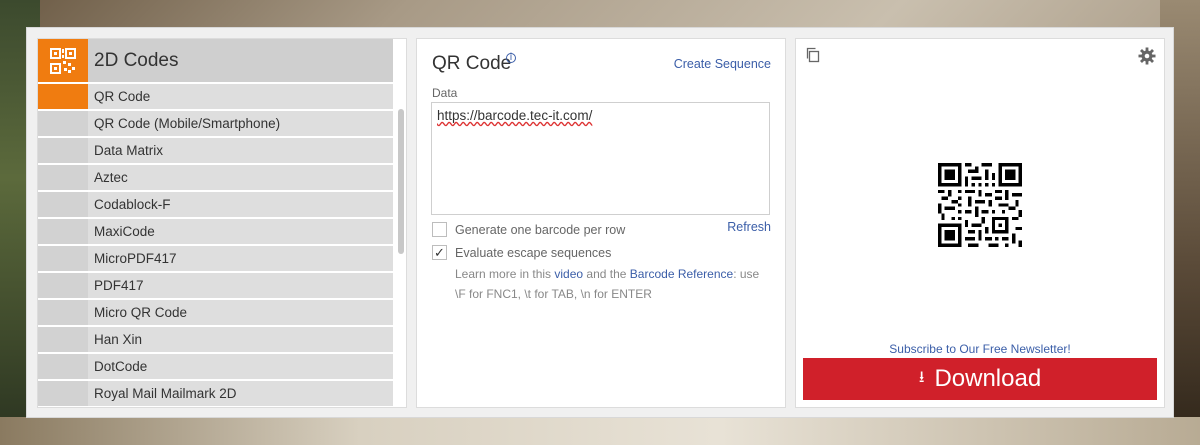  I want to click on per-row-checkbox, so click(439, 229).